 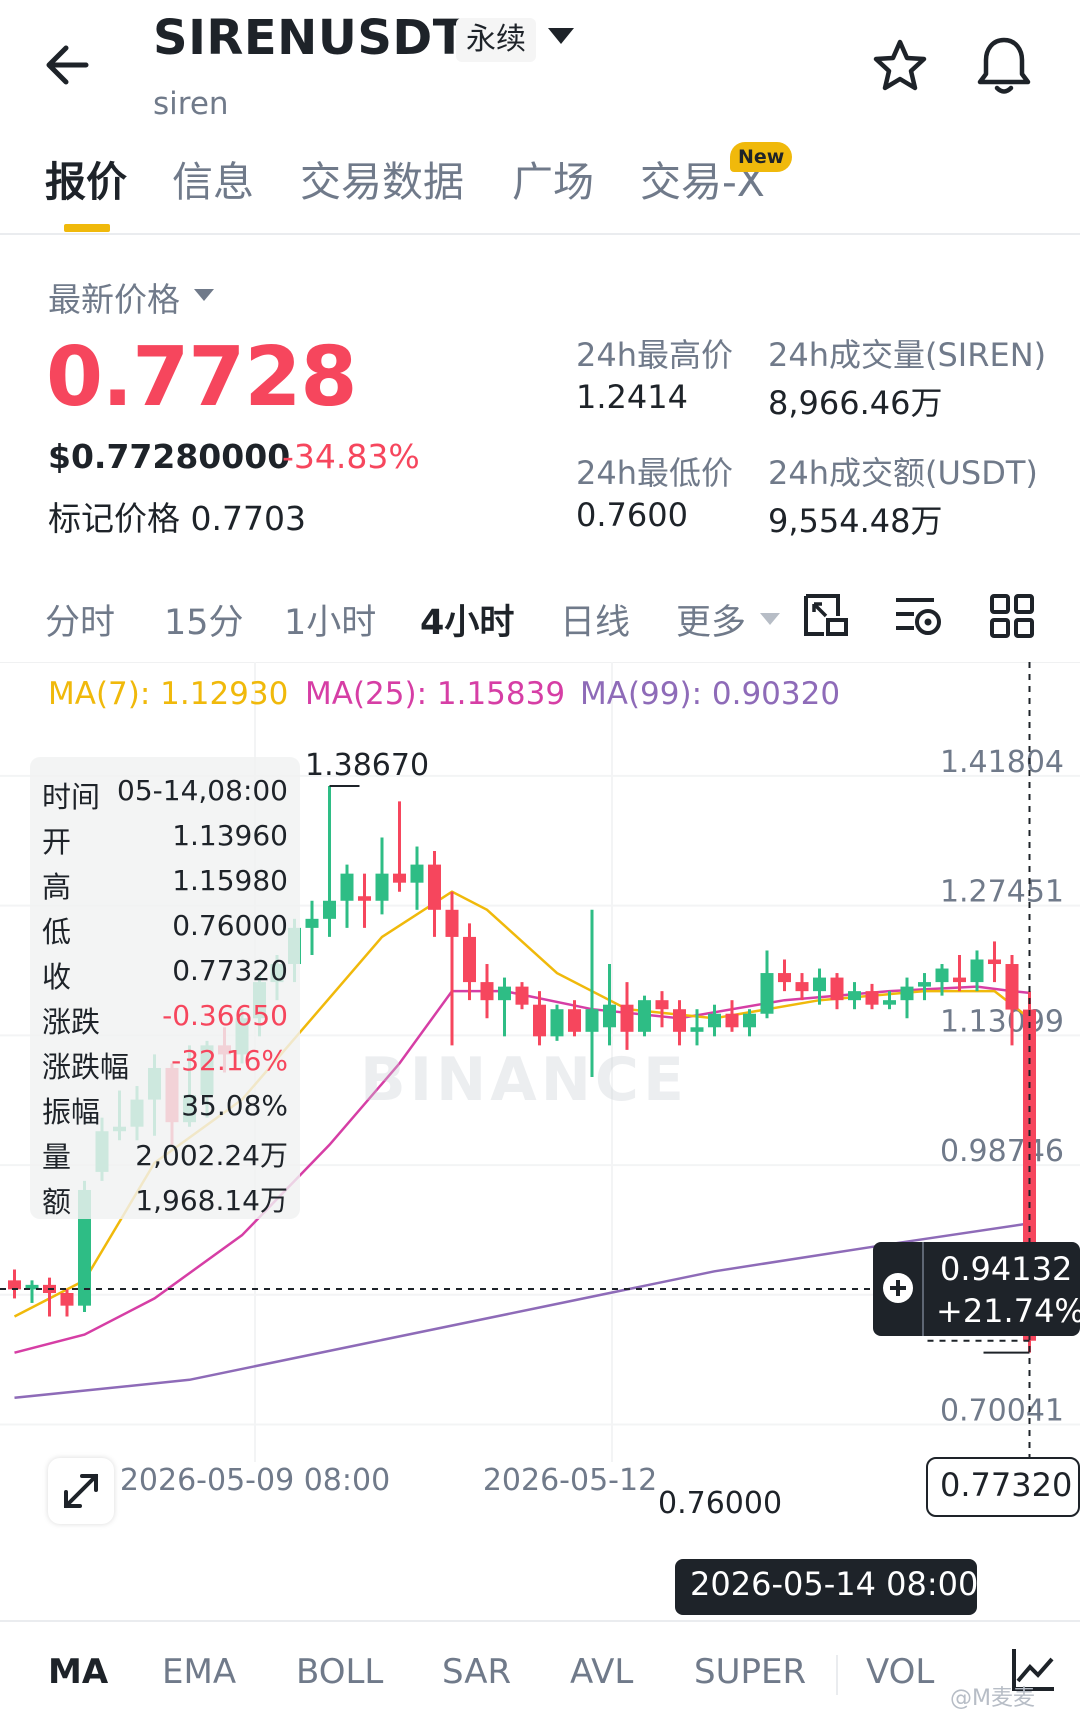 I want to click on mark-price: 标记价格 0.7703, so click(x=177, y=518).